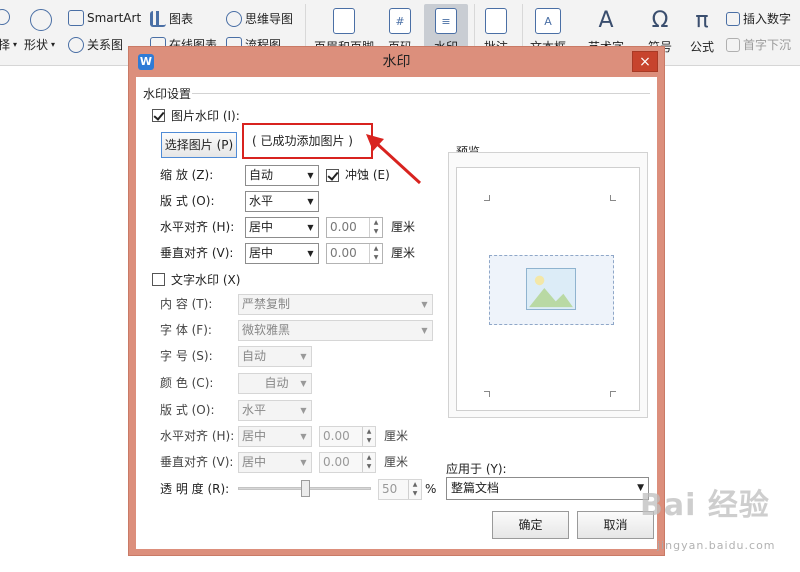  What do you see at coordinates (403, 227) in the screenshot?
I see `picture-halign-unit: 厘米` at bounding box center [403, 227].